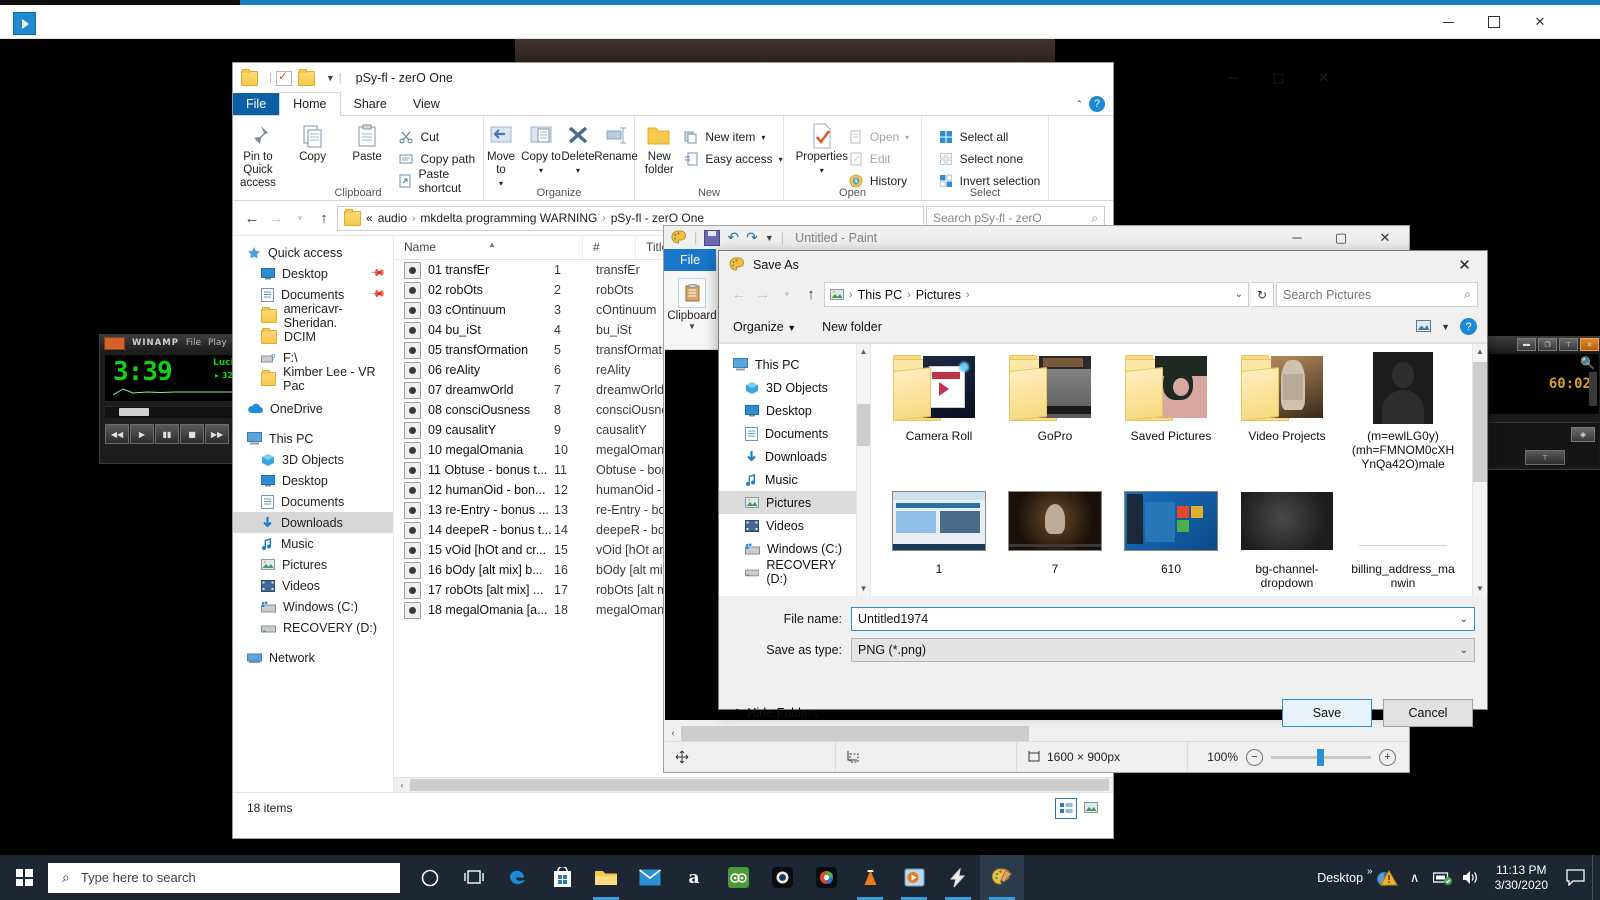 The width and height of the screenshot is (1600, 900). What do you see at coordinates (692, 313) in the screenshot?
I see `clipboard-group: Clipboard ▼` at bounding box center [692, 313].